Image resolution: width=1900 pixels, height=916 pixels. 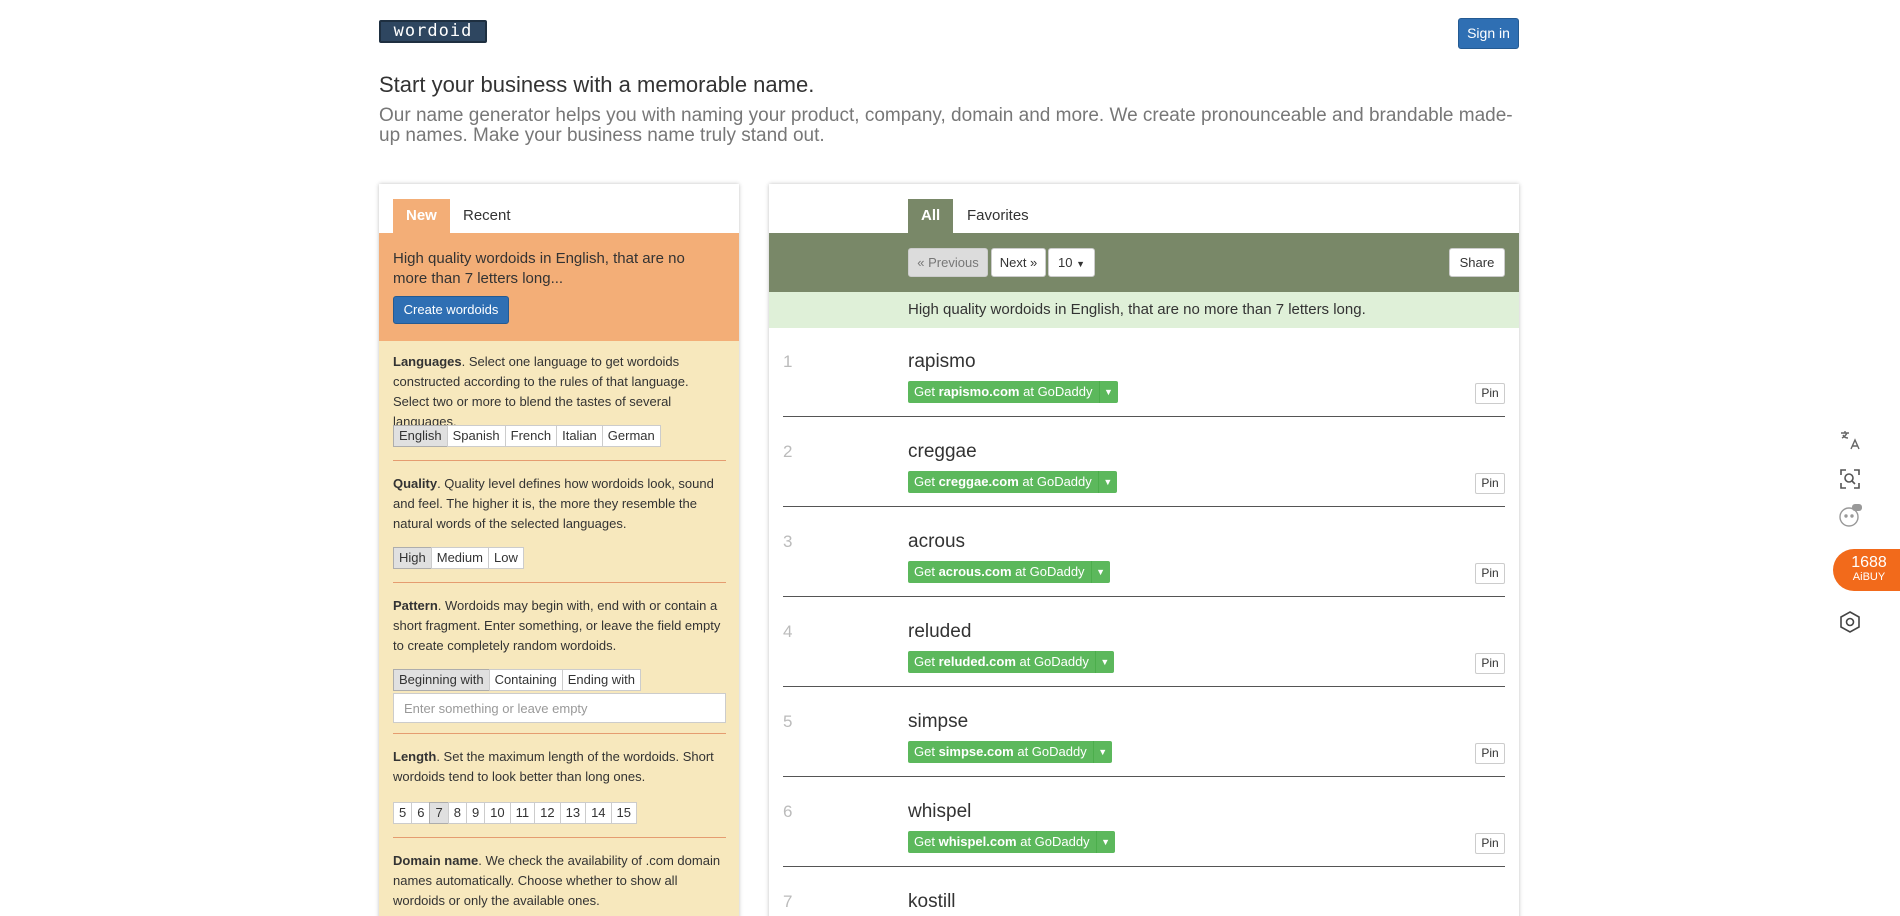 What do you see at coordinates (942, 362) in the screenshot?
I see `result-word: rapismo` at bounding box center [942, 362].